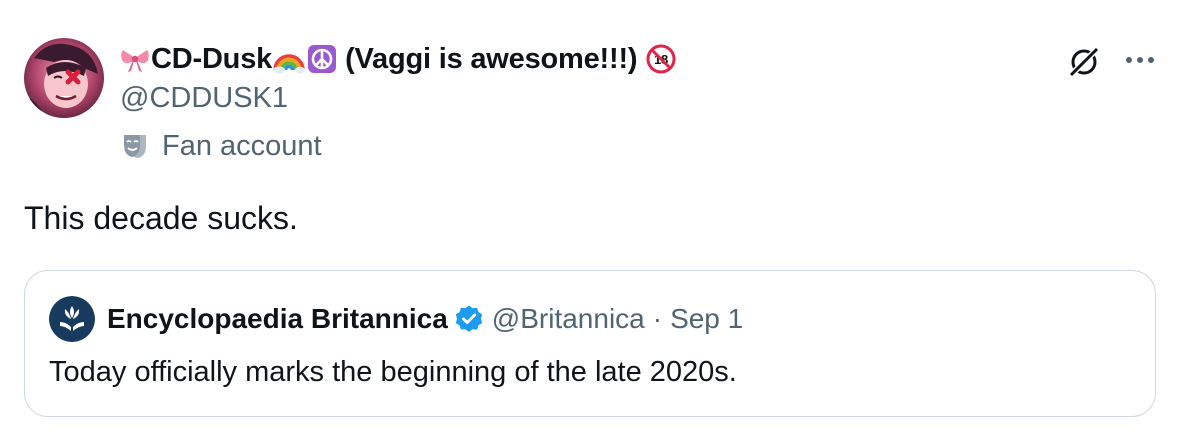 This screenshot has height=436, width=1180. I want to click on author-name: CD-Dusk, so click(212, 58).